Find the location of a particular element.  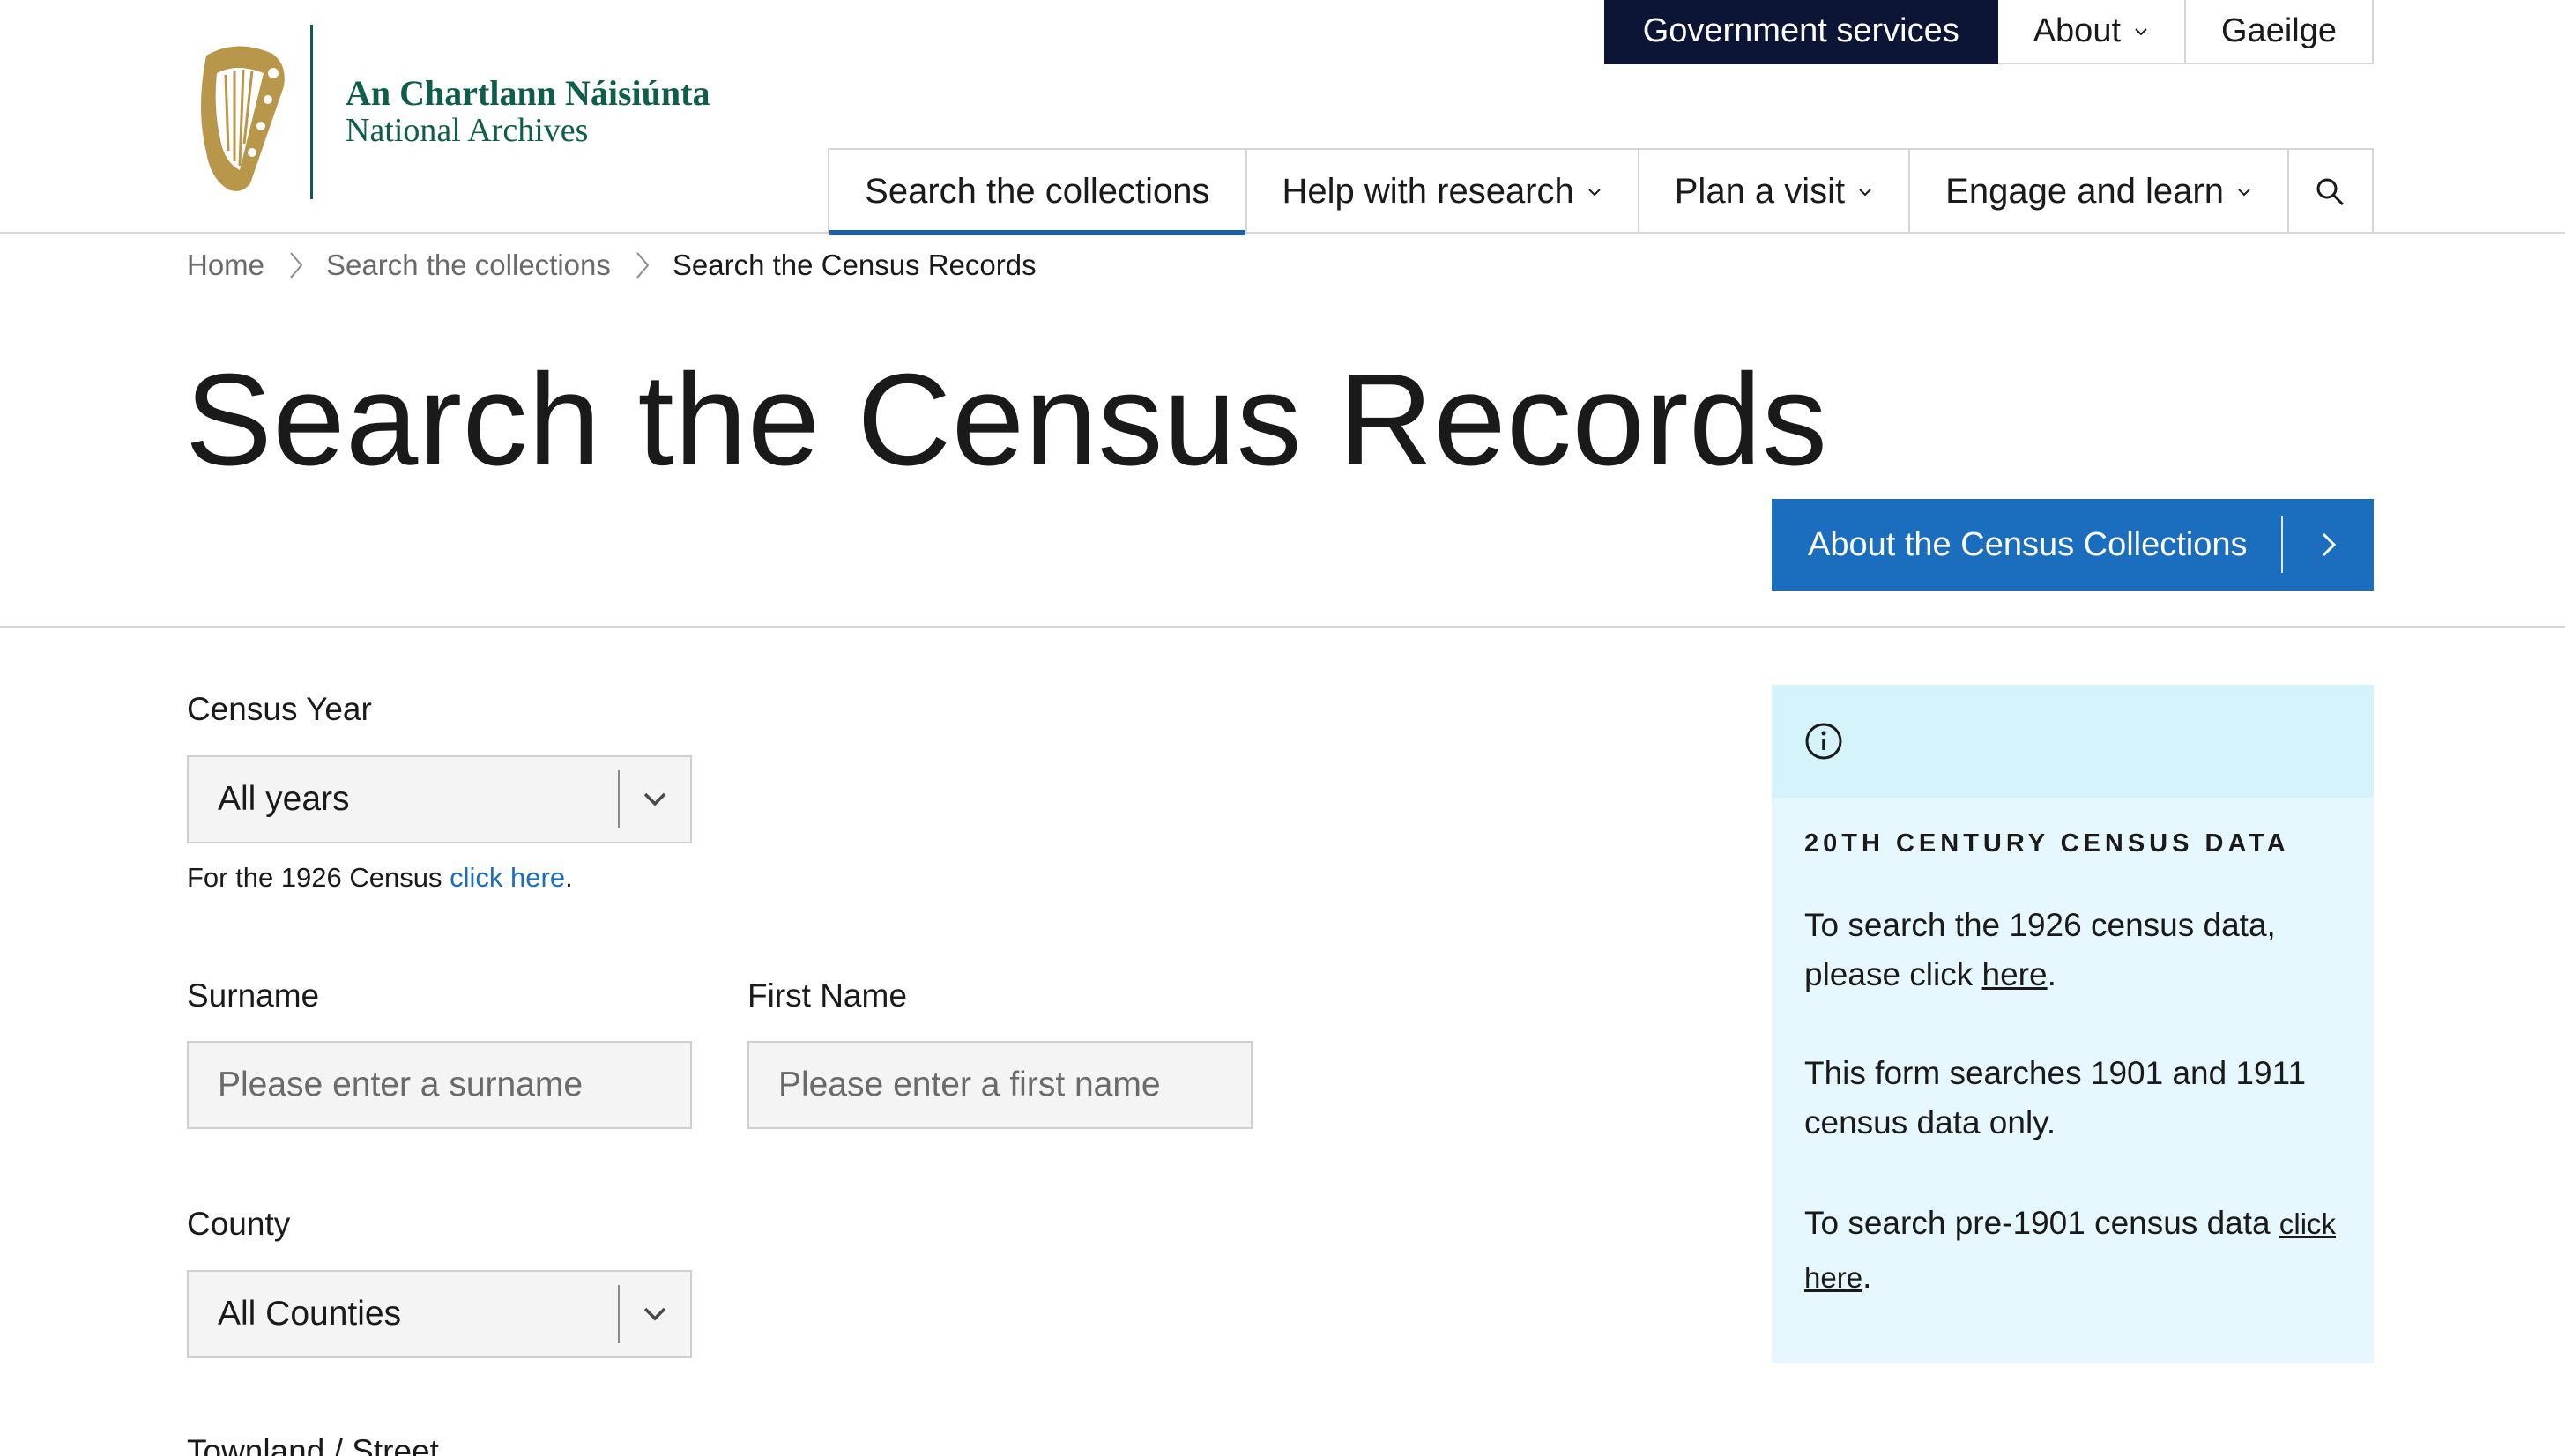

button-arrow is located at coordinates (2328, 545).